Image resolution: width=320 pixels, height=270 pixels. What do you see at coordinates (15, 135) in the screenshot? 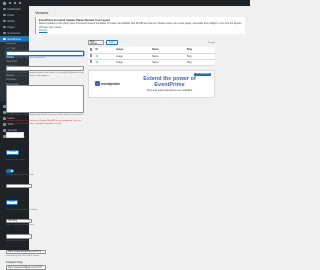
I see `image-preview` at bounding box center [15, 135].